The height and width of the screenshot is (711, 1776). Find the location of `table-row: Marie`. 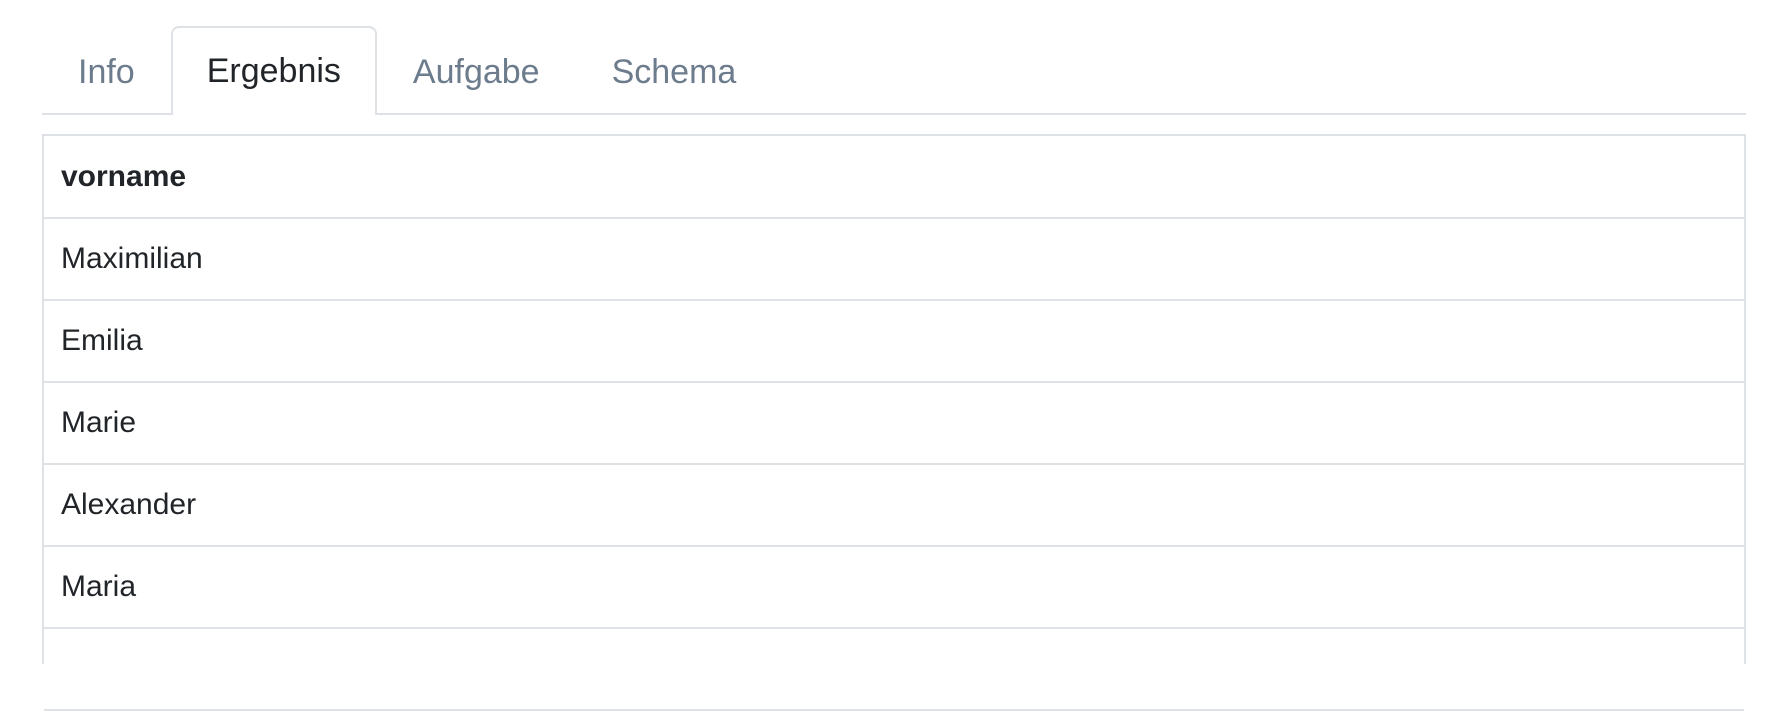

table-row: Marie is located at coordinates (894, 423).